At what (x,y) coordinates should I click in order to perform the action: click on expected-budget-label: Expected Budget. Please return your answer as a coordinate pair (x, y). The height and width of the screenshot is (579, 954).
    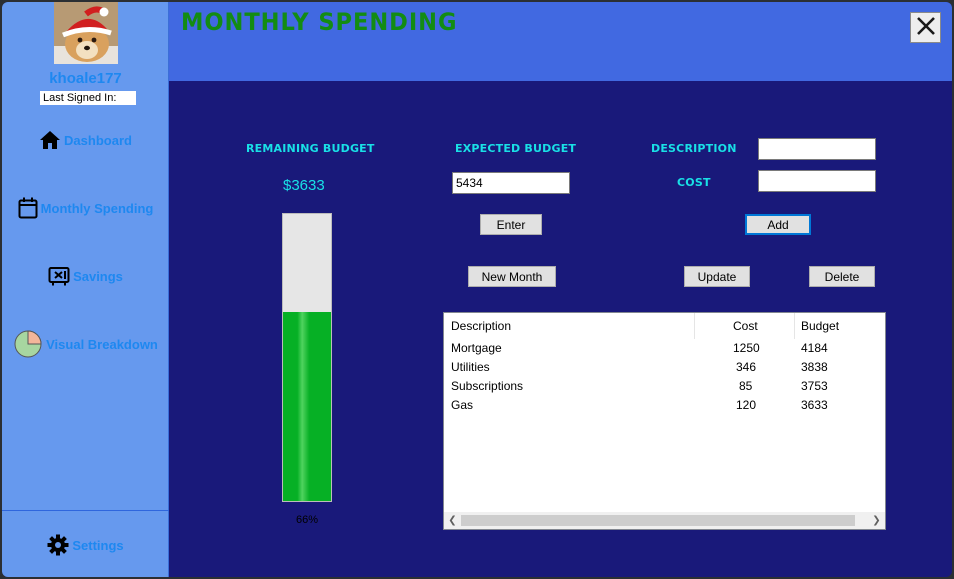
    Looking at the image, I should click on (516, 148).